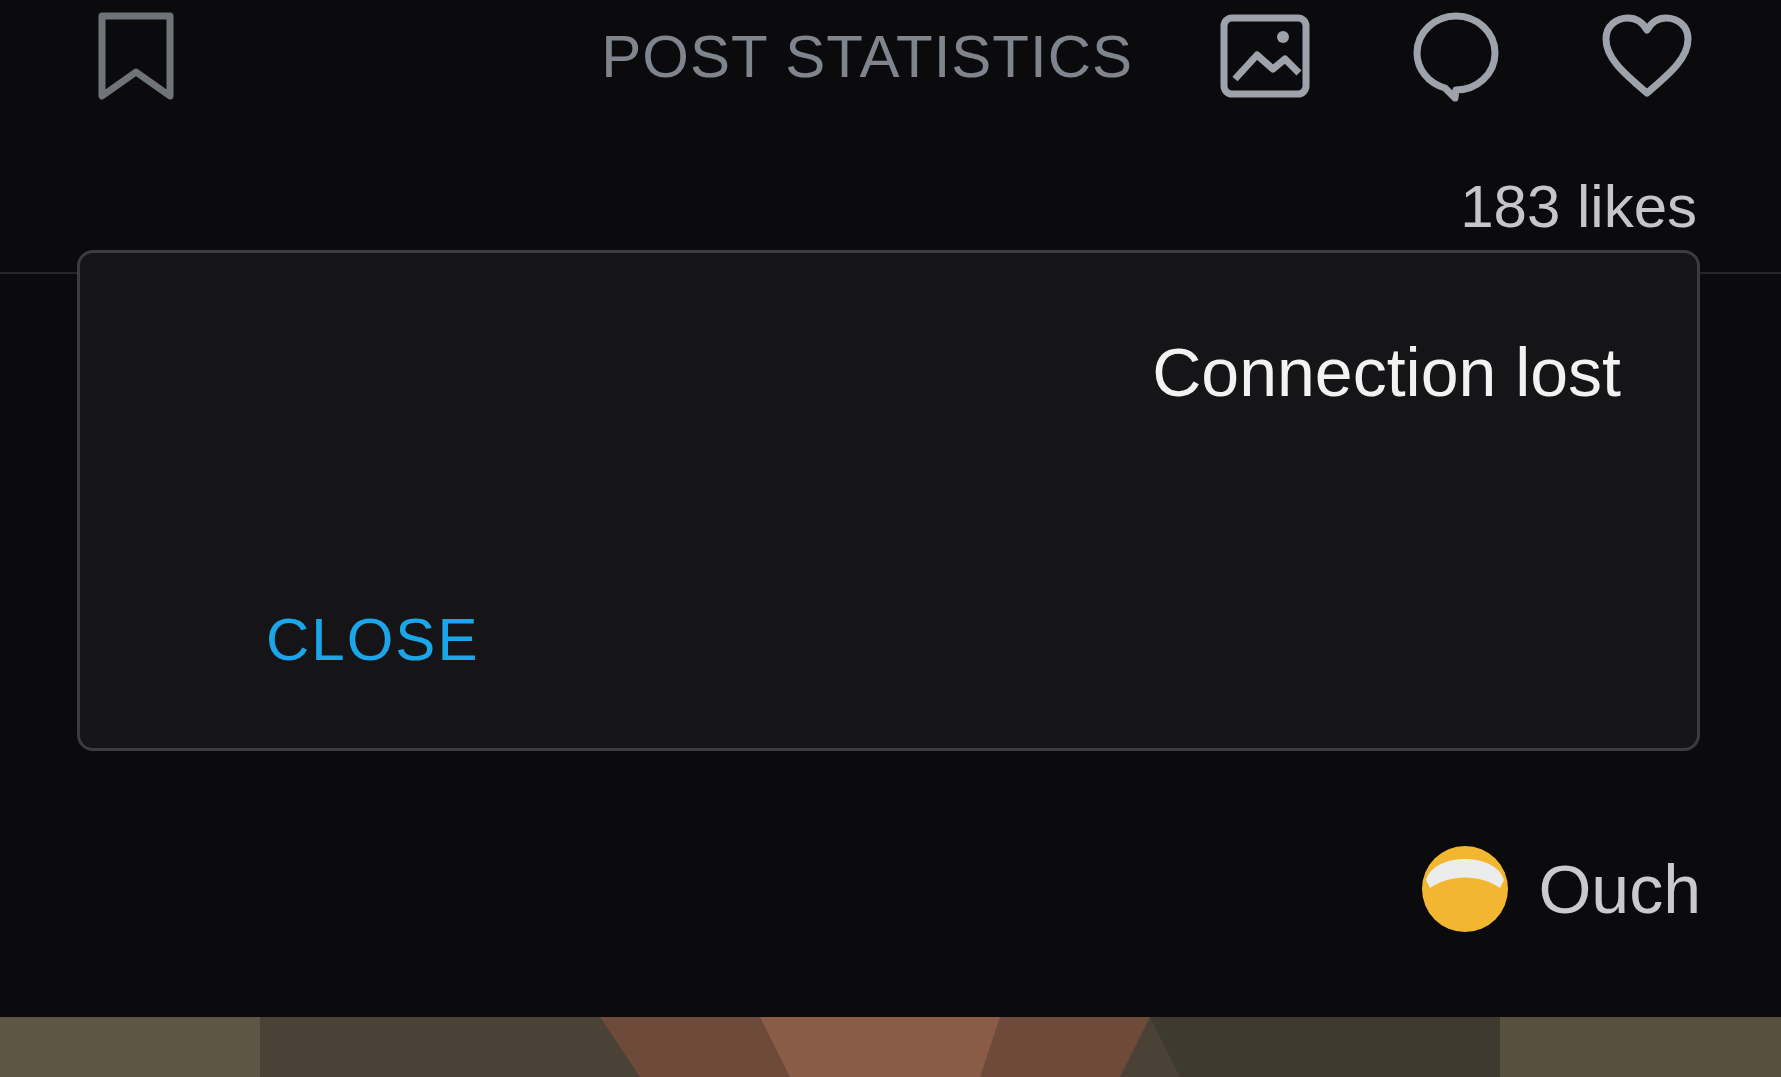 The height and width of the screenshot is (1077, 1781). Describe the element at coordinates (1456, 56) in the screenshot. I see `comment-icon` at that location.